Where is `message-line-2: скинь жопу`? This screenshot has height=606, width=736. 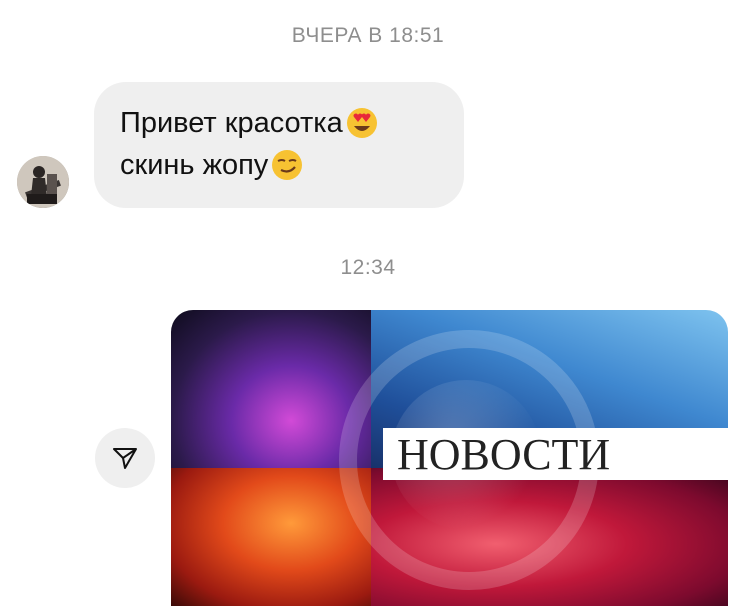
message-line-2: скинь жопу is located at coordinates (280, 165).